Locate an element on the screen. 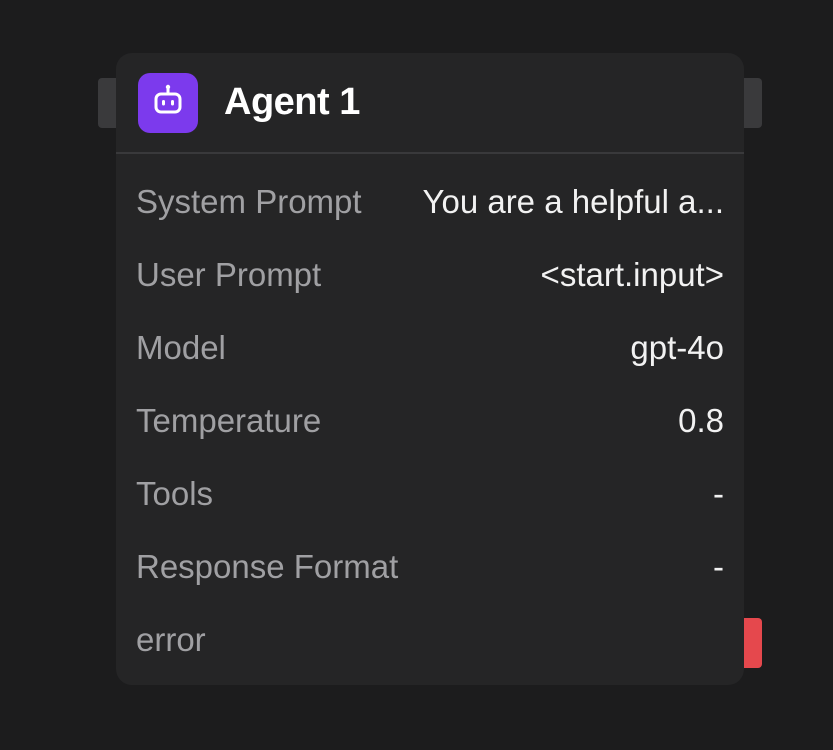  row-value: gpt-4o is located at coordinates (677, 347).